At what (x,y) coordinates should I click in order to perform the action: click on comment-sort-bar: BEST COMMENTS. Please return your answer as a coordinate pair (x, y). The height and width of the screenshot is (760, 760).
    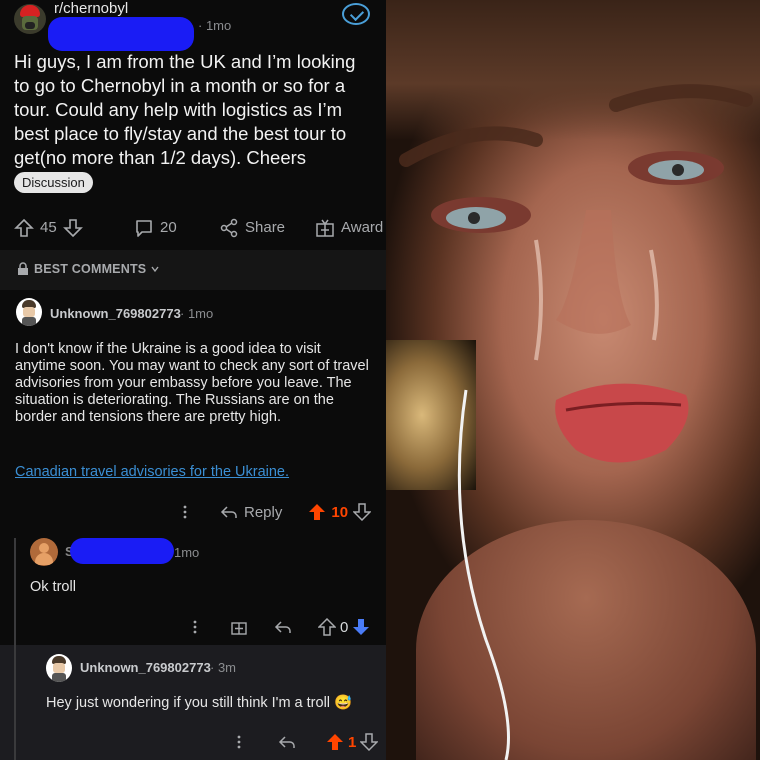
    Looking at the image, I should click on (193, 270).